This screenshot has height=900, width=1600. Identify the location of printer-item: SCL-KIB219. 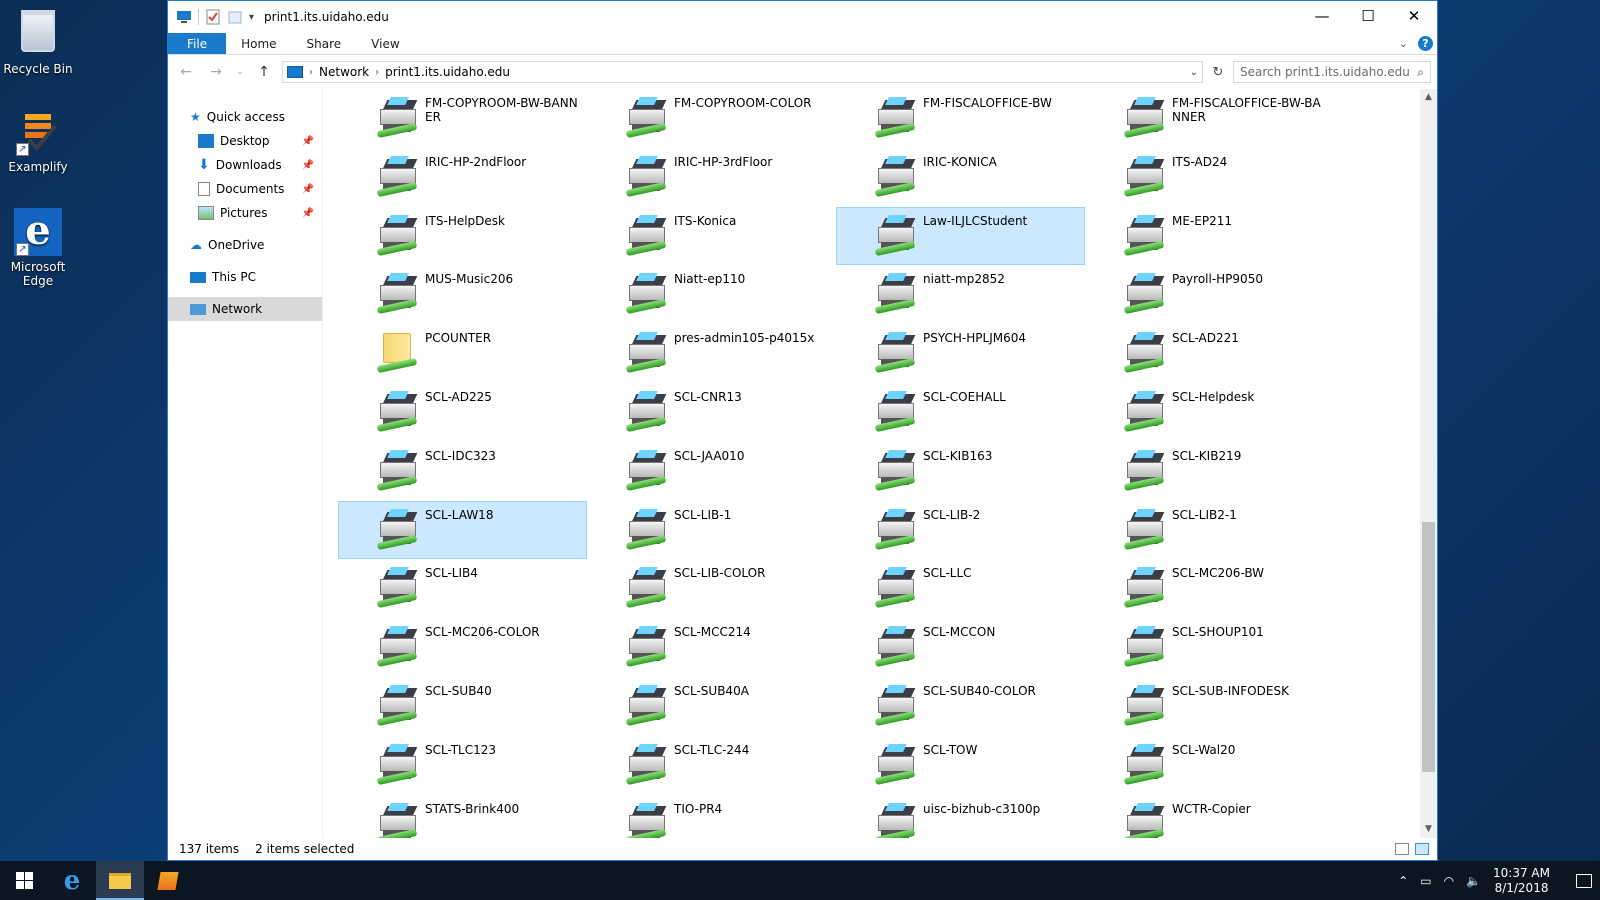
(1209, 471).